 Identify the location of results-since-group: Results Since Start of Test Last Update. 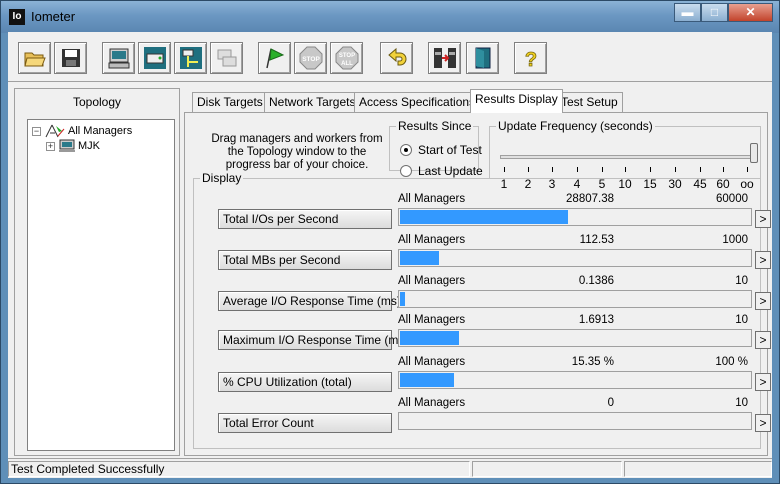
(436, 148).